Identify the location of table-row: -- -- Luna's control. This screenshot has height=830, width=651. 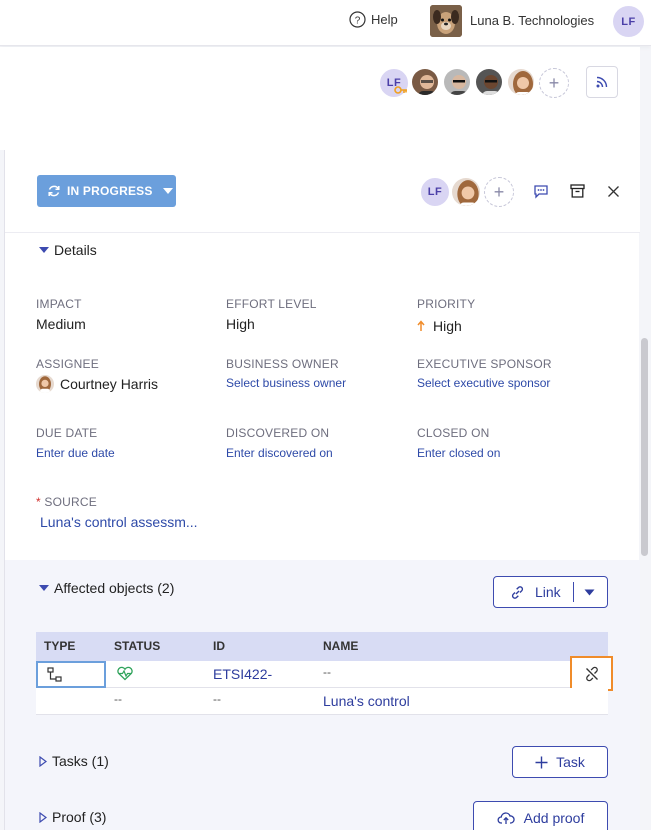
(322, 701).